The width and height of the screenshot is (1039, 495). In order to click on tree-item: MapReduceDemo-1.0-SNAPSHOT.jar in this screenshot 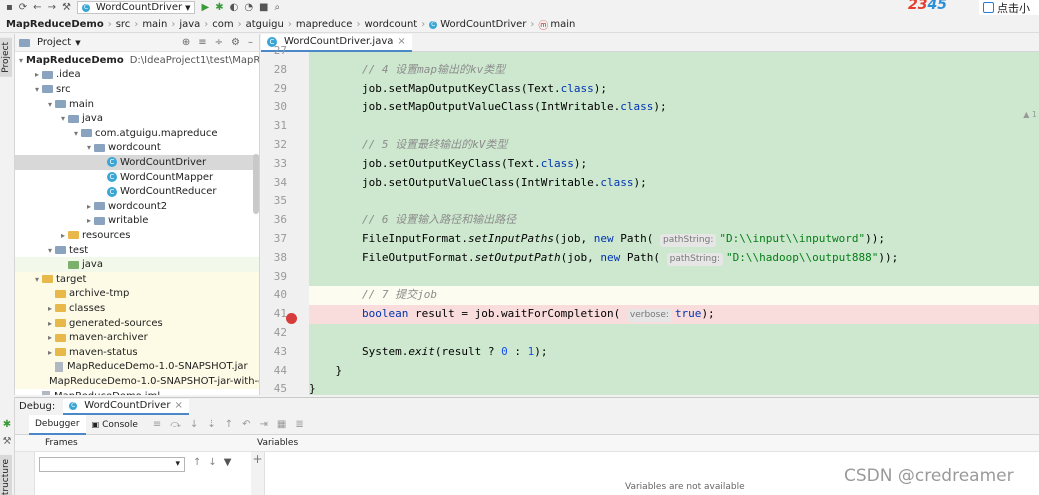, I will do `click(137, 367)`.